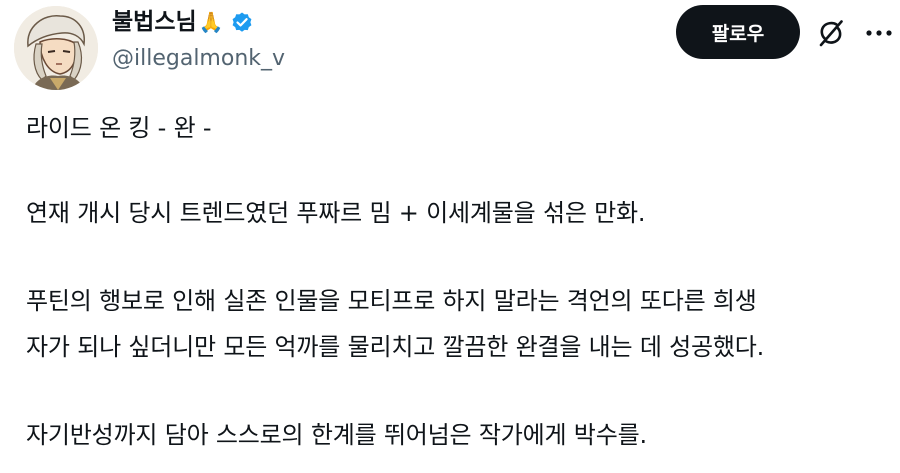  I want to click on author-handle: @illegalmonk_v, so click(198, 59).